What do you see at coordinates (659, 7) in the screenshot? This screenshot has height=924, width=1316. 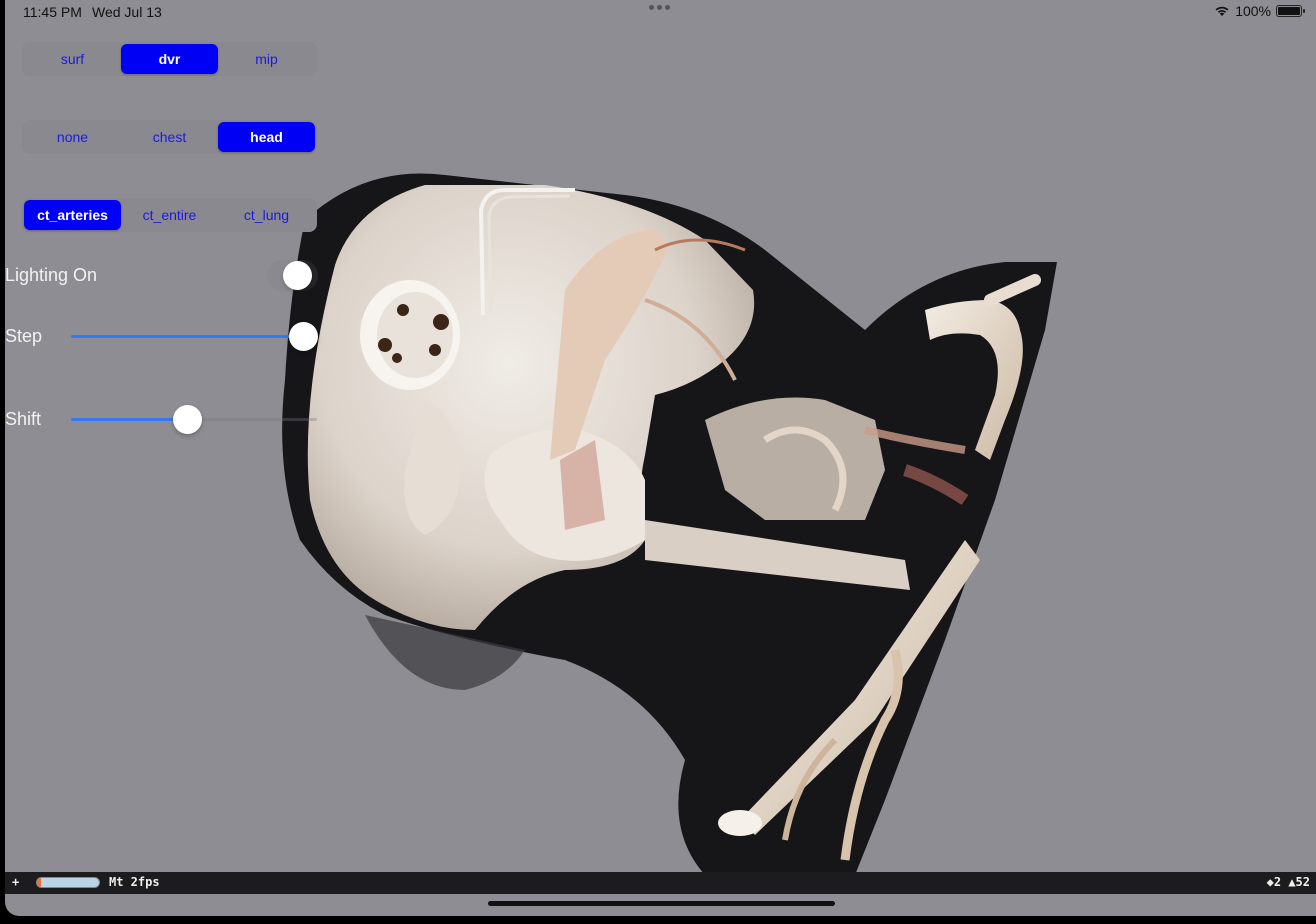 I see `multitasking-menu-icon` at bounding box center [659, 7].